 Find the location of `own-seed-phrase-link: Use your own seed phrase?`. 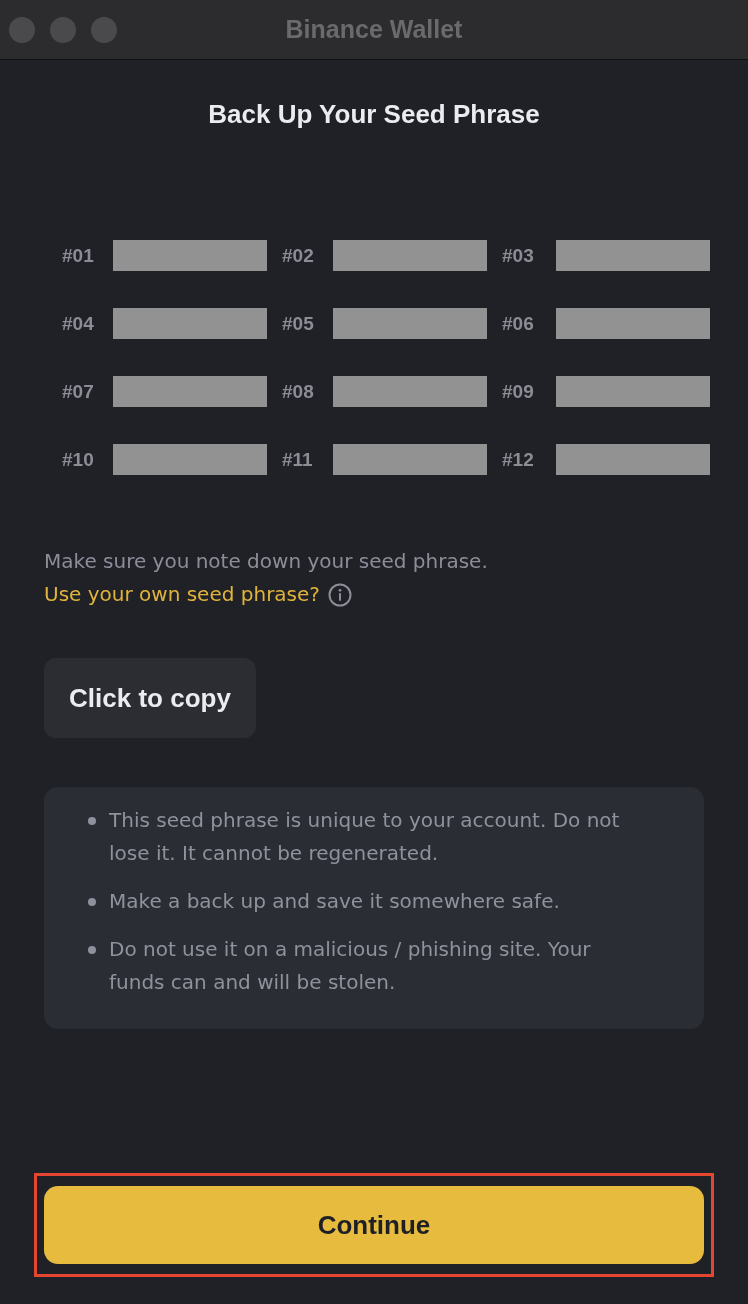

own-seed-phrase-link: Use your own seed phrase? is located at coordinates (182, 594).